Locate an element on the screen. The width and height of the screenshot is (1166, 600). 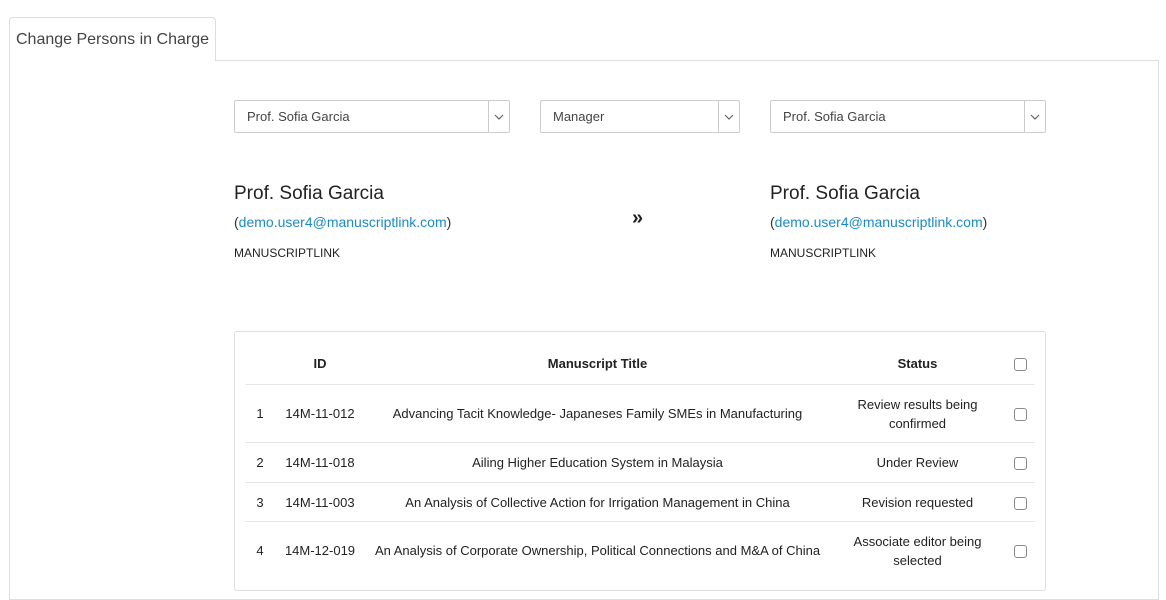
to-person-select: Prof. Sofia Garcia is located at coordinates (908, 116).